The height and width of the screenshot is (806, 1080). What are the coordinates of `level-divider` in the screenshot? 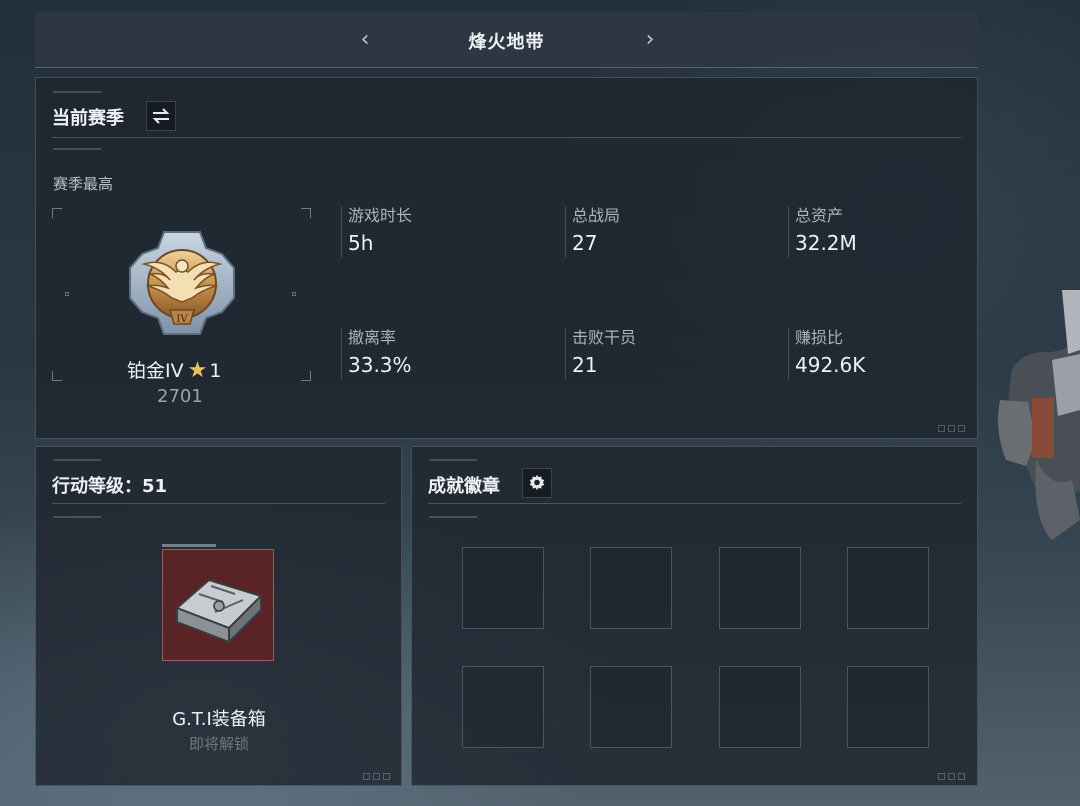 It's located at (218, 503).